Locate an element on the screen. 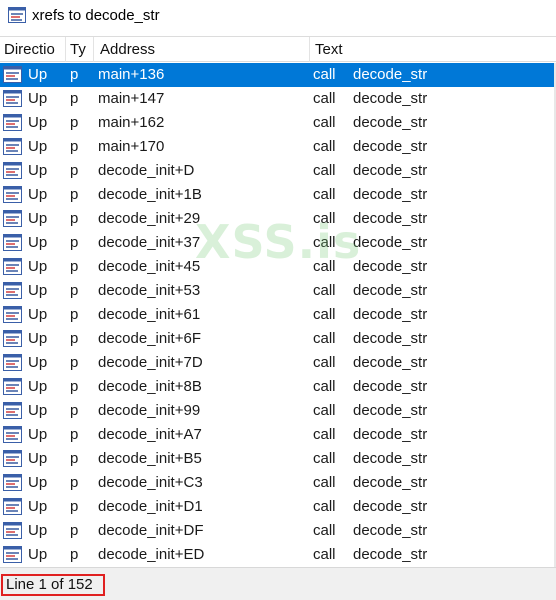 This screenshot has height=600, width=556. xref-row: Up p main+147 call decode_str is located at coordinates (278, 99).